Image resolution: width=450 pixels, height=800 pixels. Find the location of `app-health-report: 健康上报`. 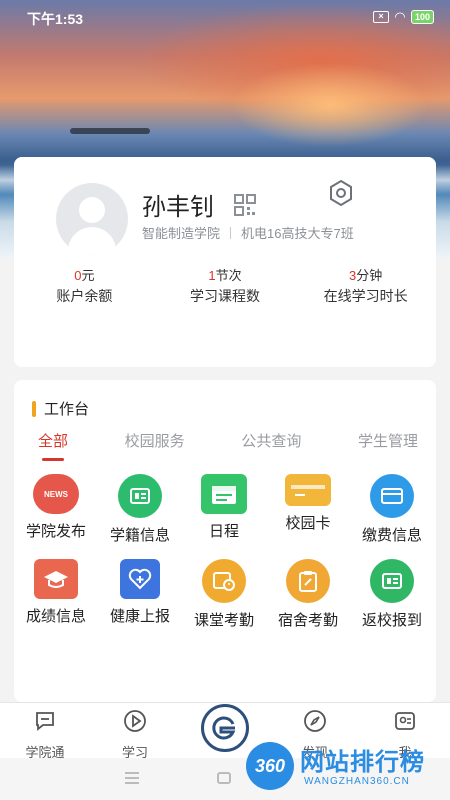

app-health-report: 健康上报 is located at coordinates (140, 594).